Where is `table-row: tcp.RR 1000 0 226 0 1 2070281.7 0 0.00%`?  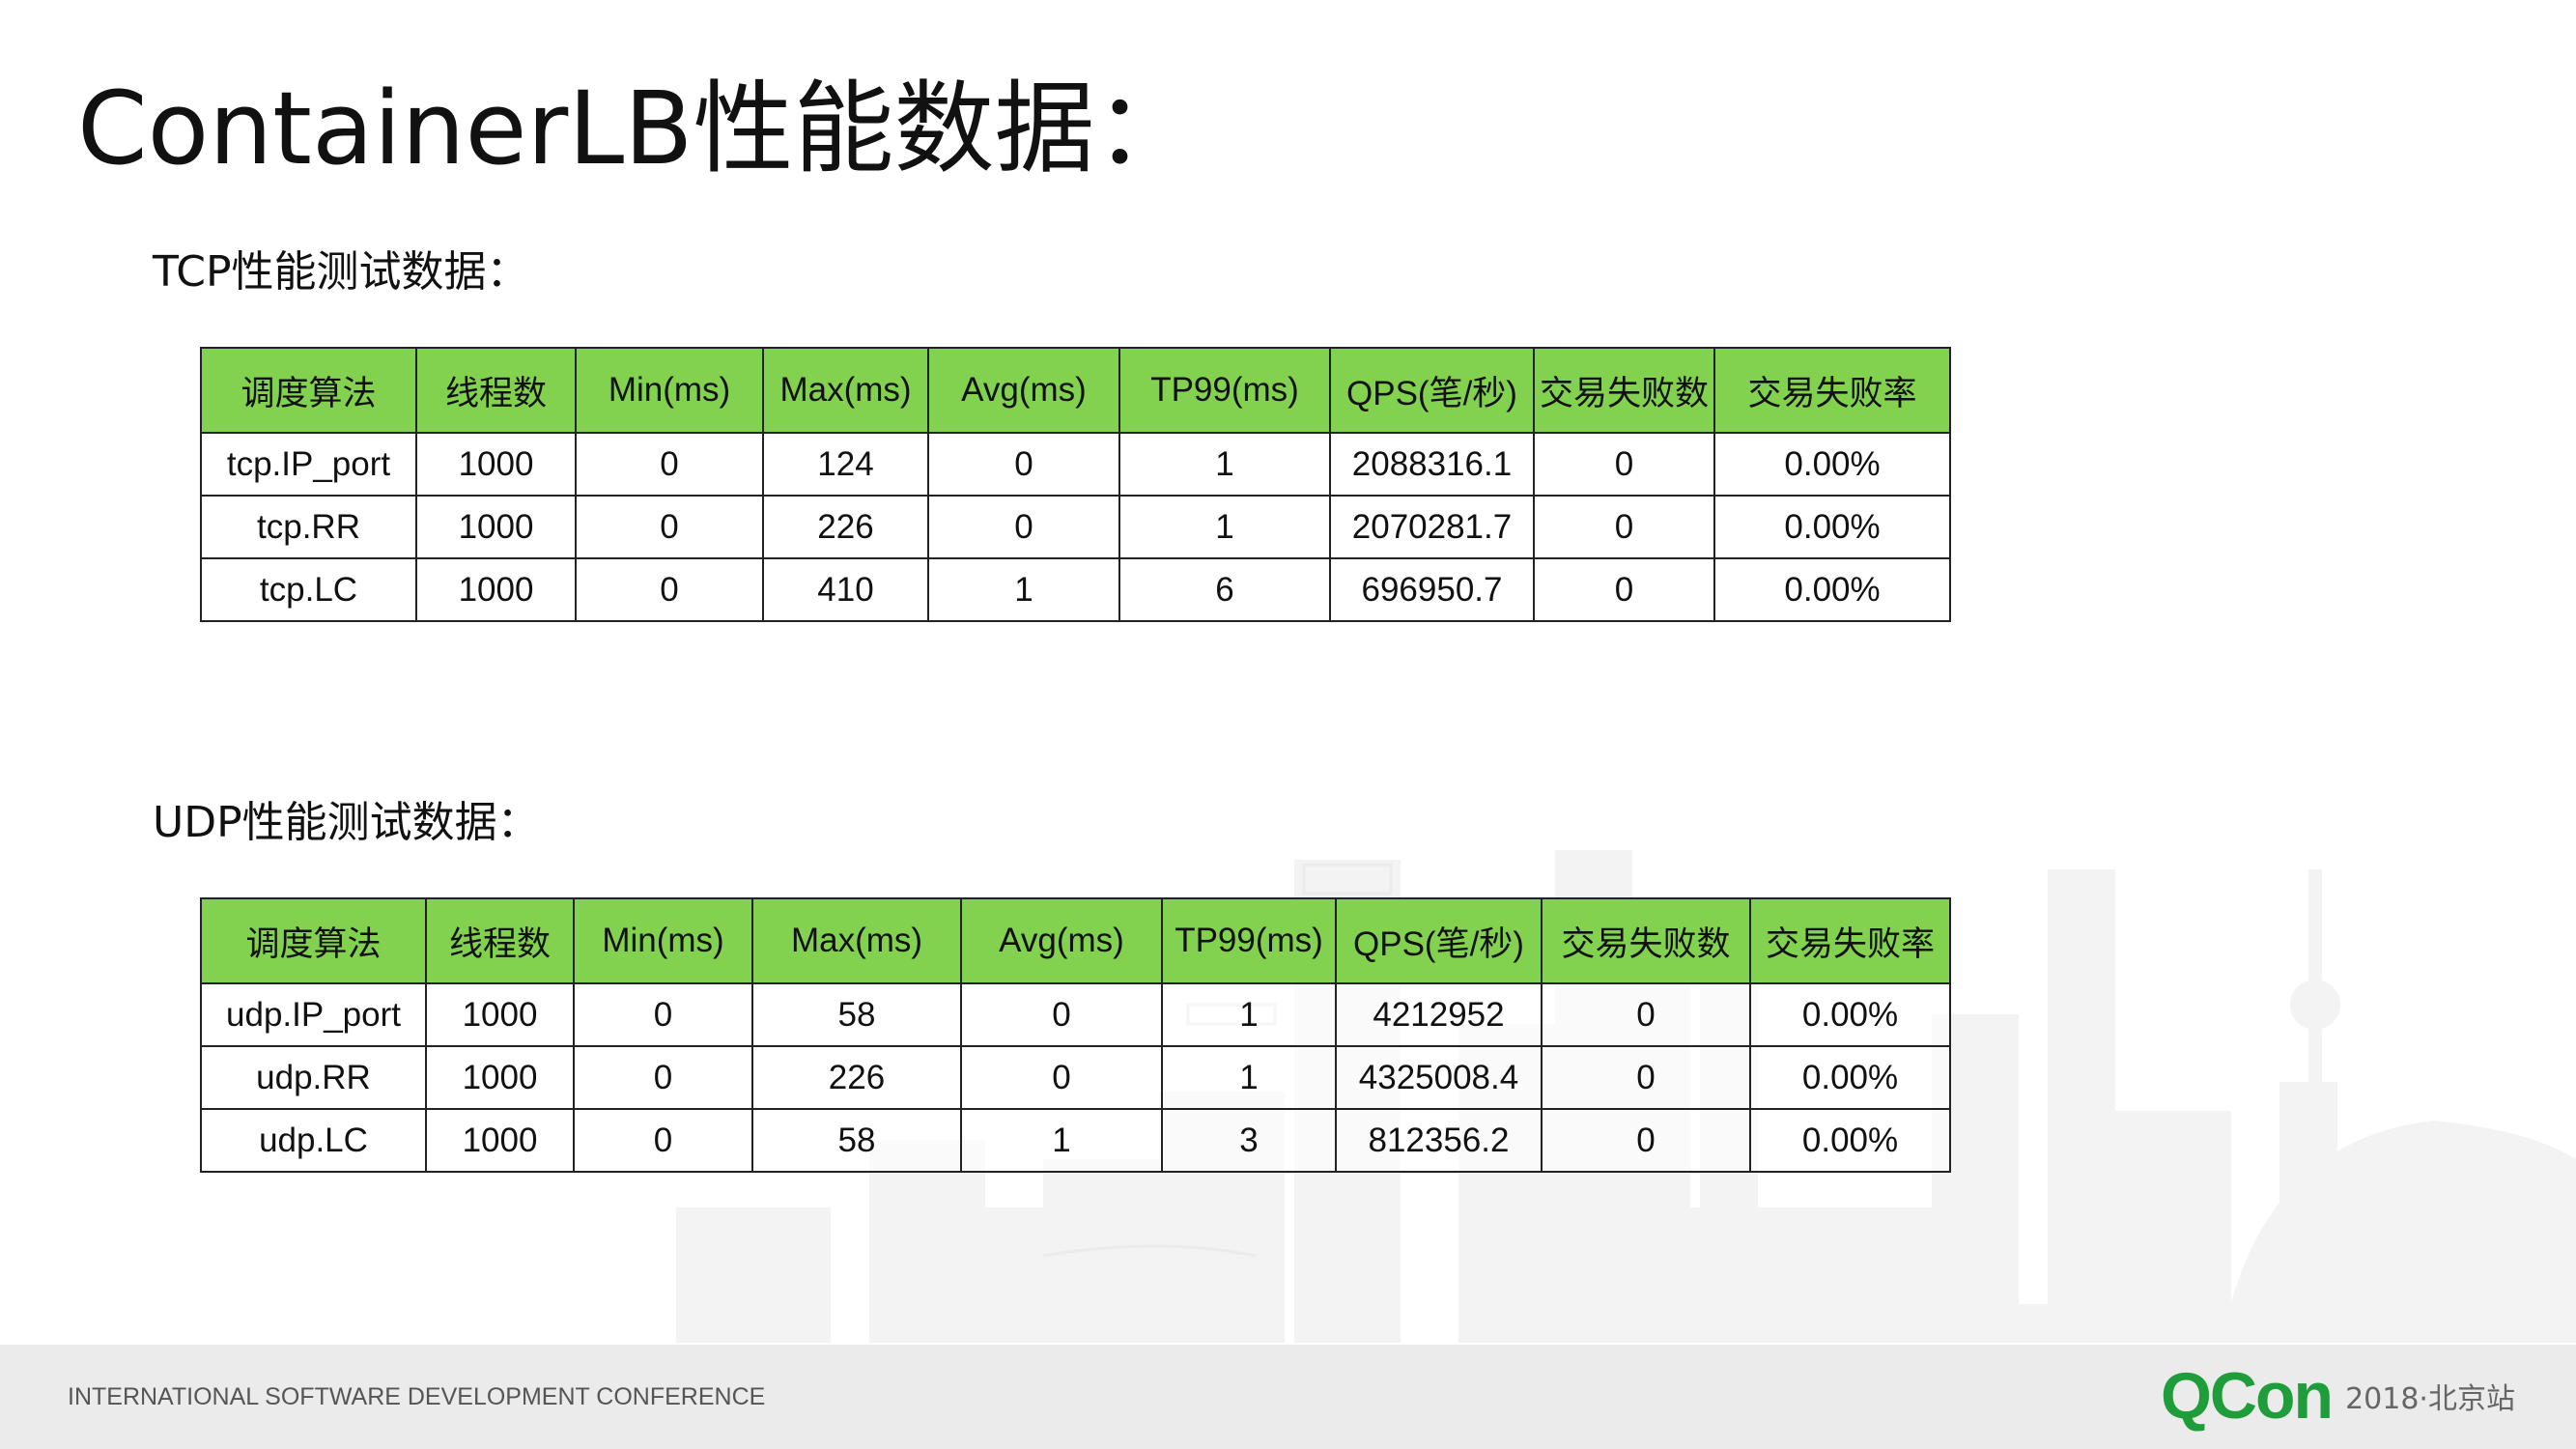
table-row: tcp.RR 1000 0 226 0 1 2070281.7 0 0.00% is located at coordinates (1075, 527).